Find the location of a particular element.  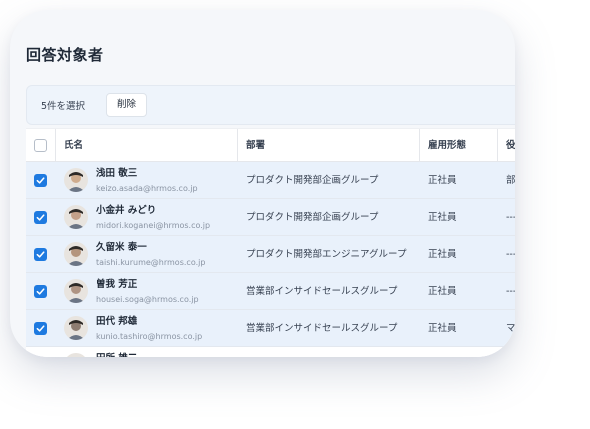

header-employment: 雇用形態 is located at coordinates (459, 146).